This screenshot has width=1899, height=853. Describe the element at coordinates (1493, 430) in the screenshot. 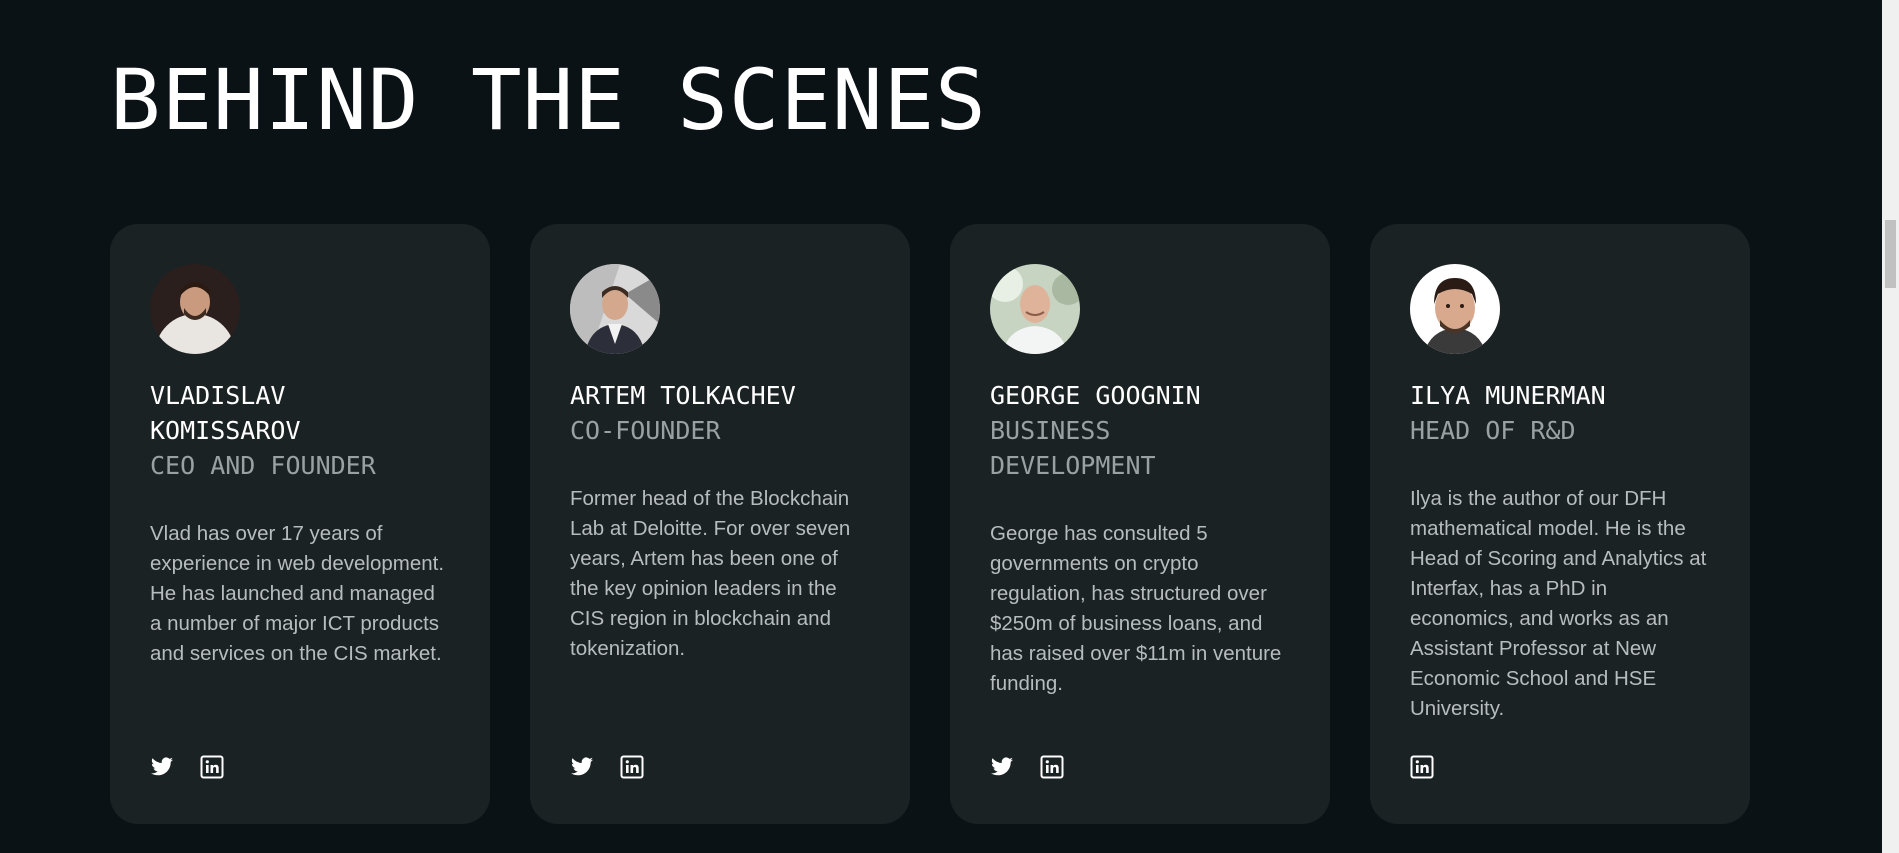

I see `member-role: HEAD OF R&D` at that location.